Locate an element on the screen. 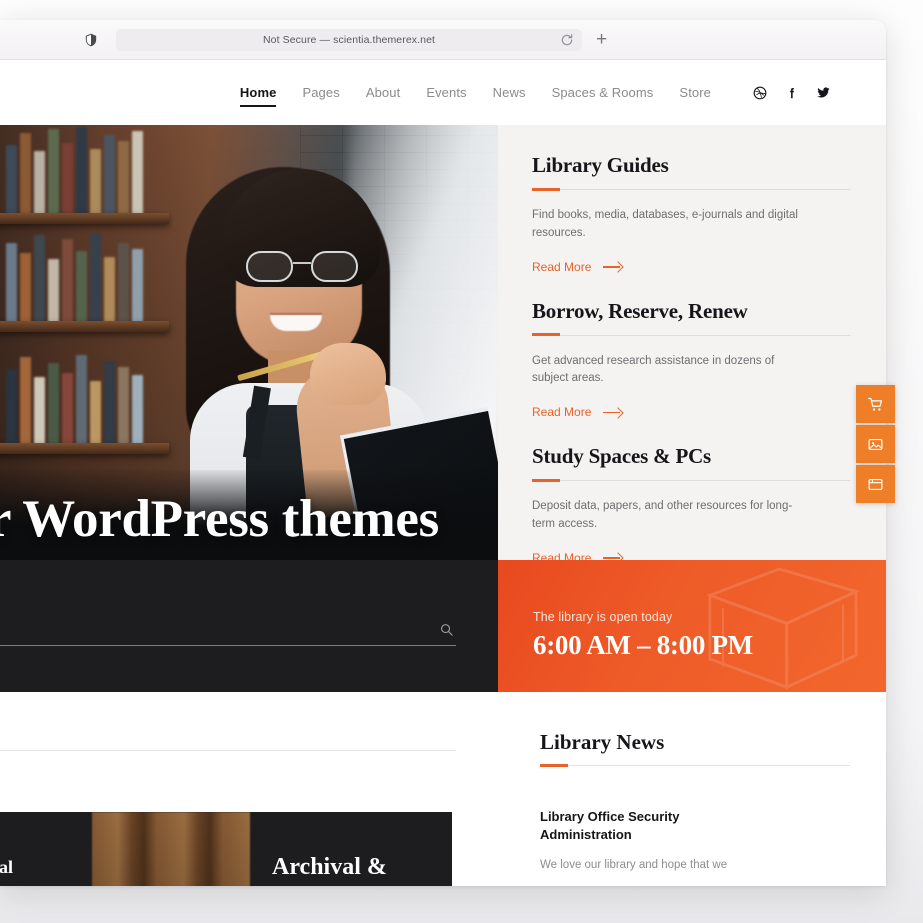 The width and height of the screenshot is (923, 923). new-tab-button: + is located at coordinates (601, 39).